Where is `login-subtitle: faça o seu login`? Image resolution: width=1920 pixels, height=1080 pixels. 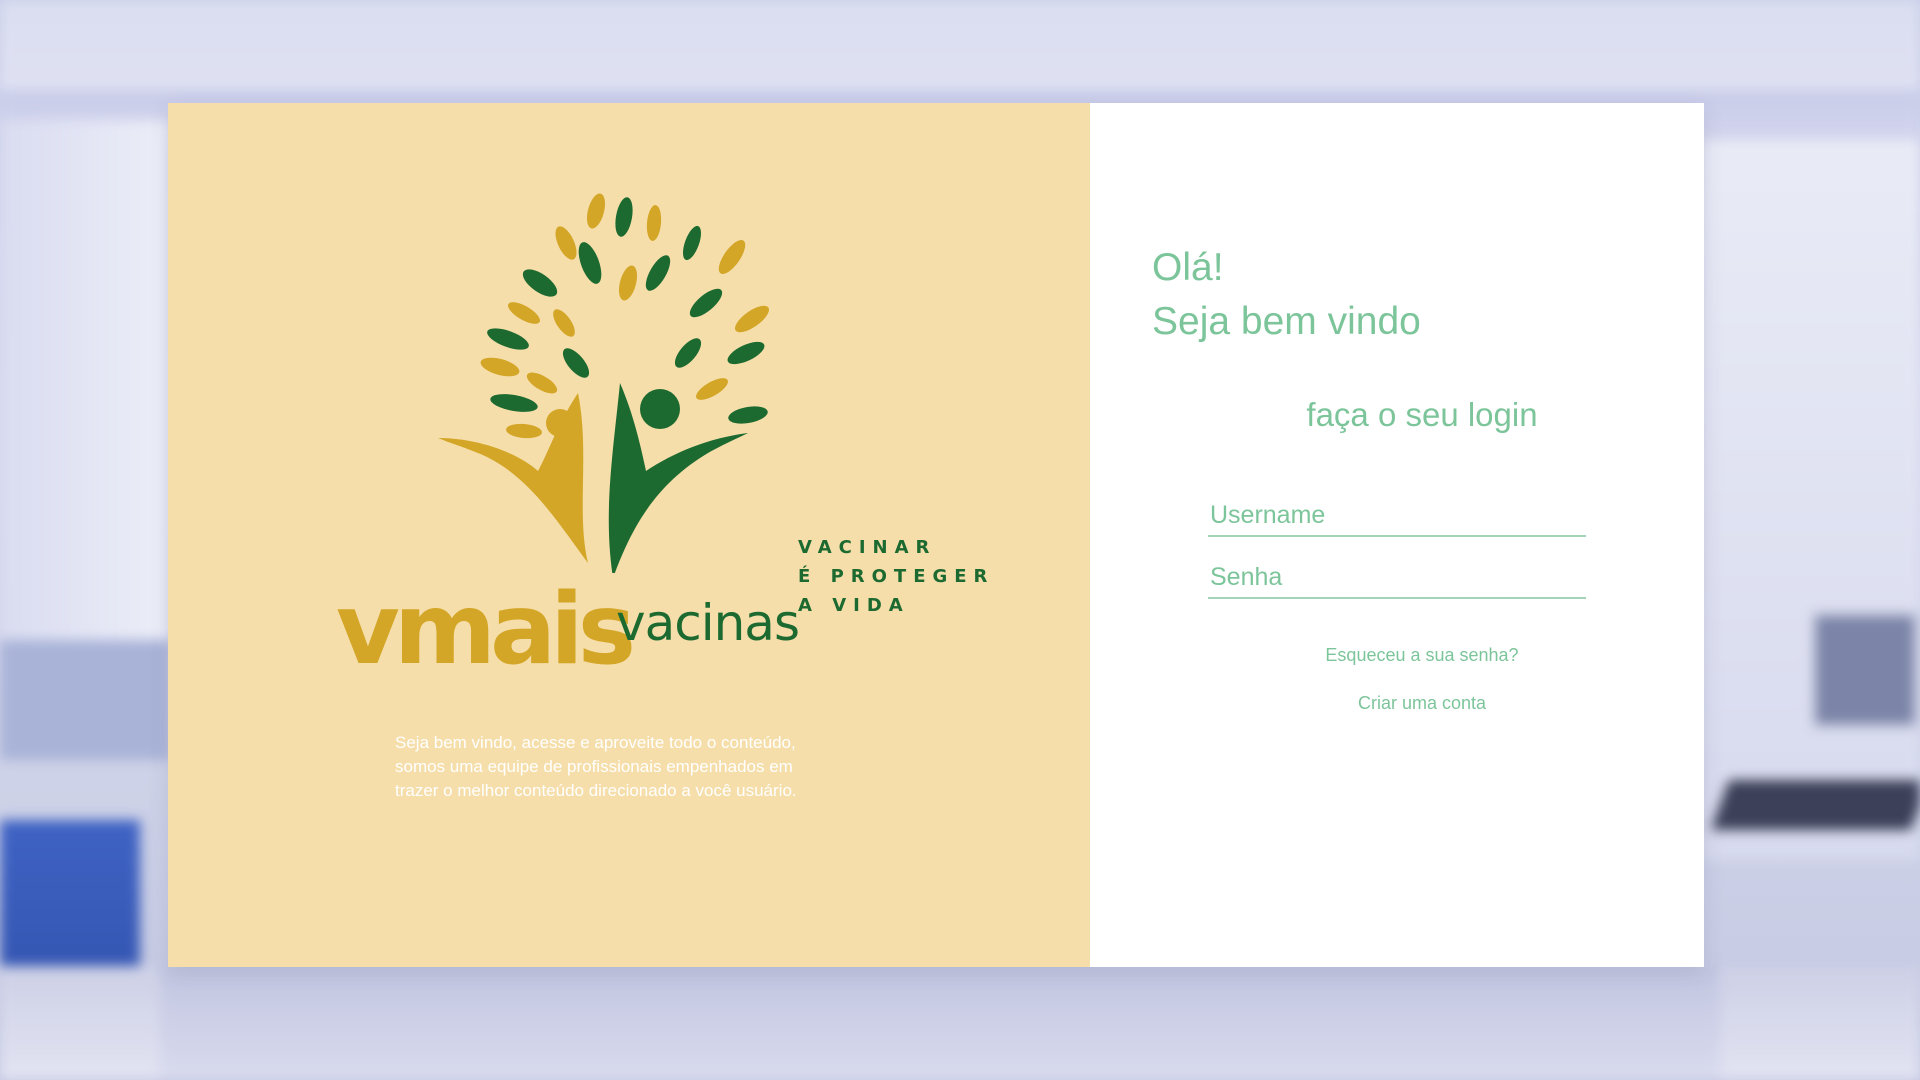 login-subtitle: faça o seu login is located at coordinates (1422, 414).